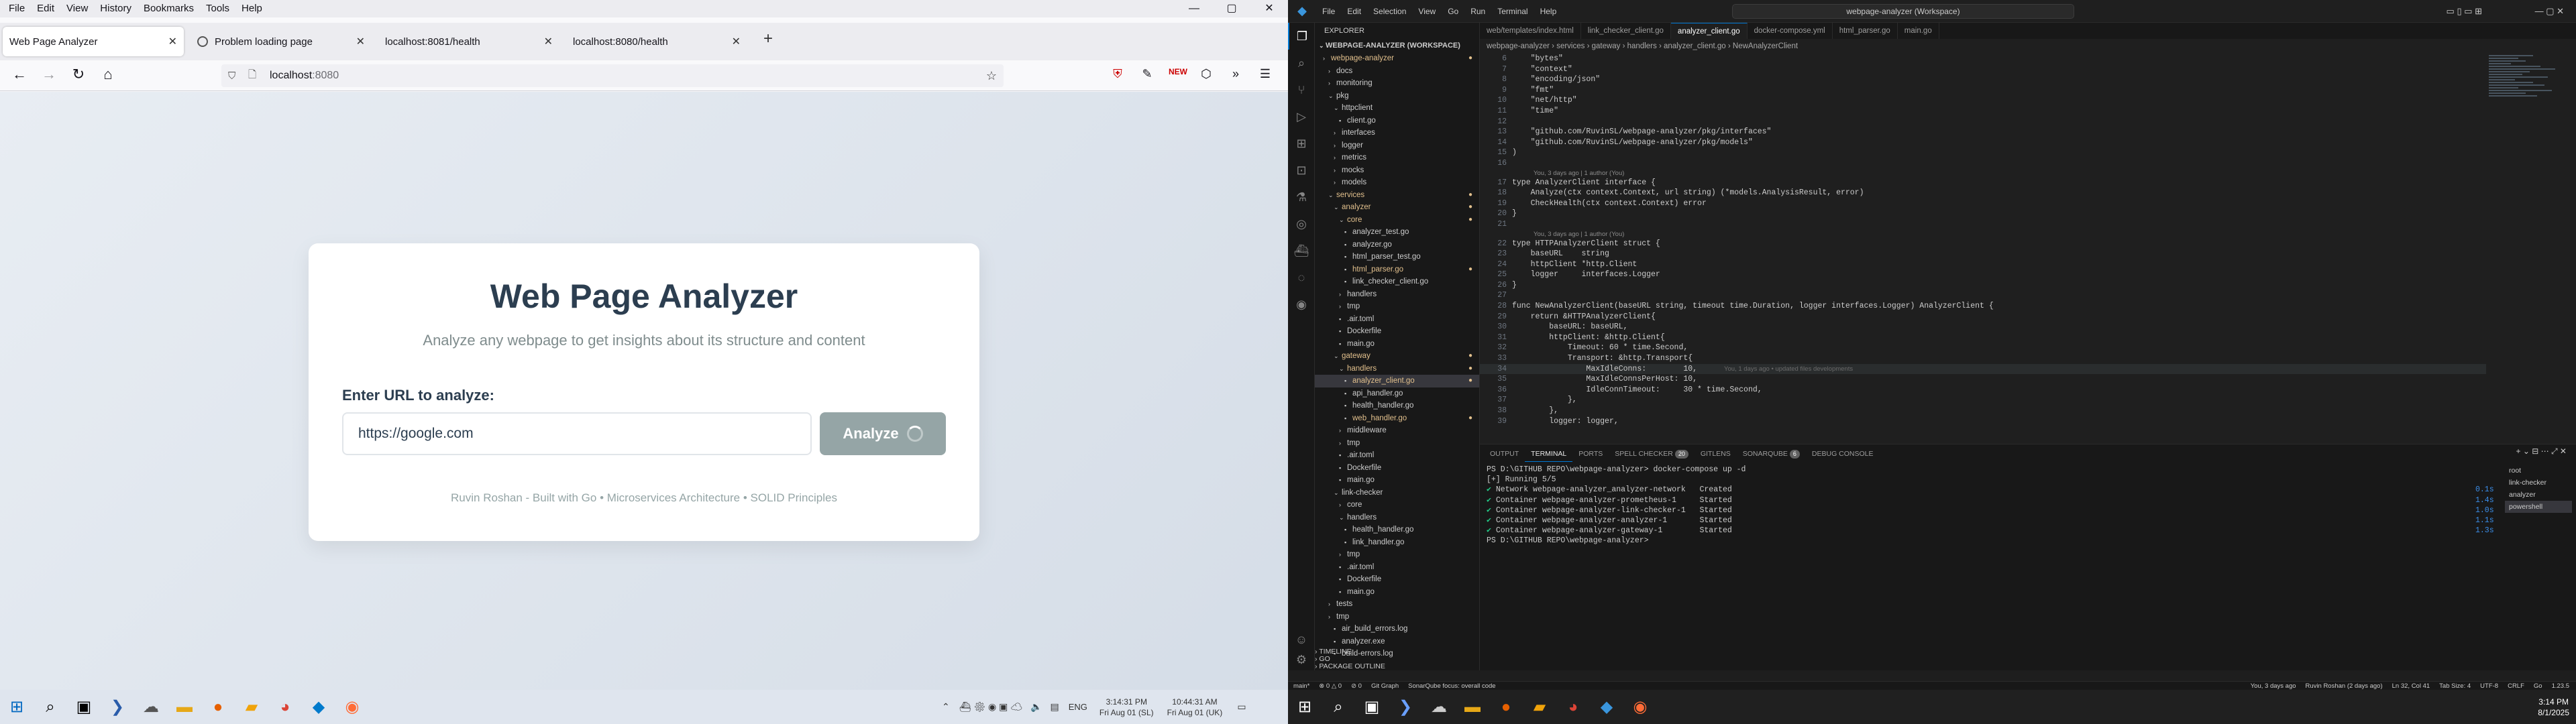 Image resolution: width=2576 pixels, height=724 pixels. What do you see at coordinates (1126, 707) in the screenshot?
I see `clock-sl: 3:14:31 PM Fri Aug 01 (SL)` at bounding box center [1126, 707].